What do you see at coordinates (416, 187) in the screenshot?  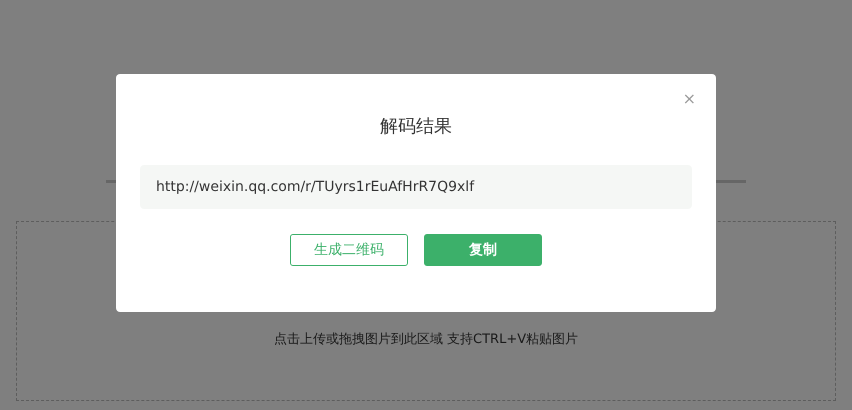 I see `result-text: http://weixin.qq.com/r/TUyrs1rEuAfHrR7Q9xlf` at bounding box center [416, 187].